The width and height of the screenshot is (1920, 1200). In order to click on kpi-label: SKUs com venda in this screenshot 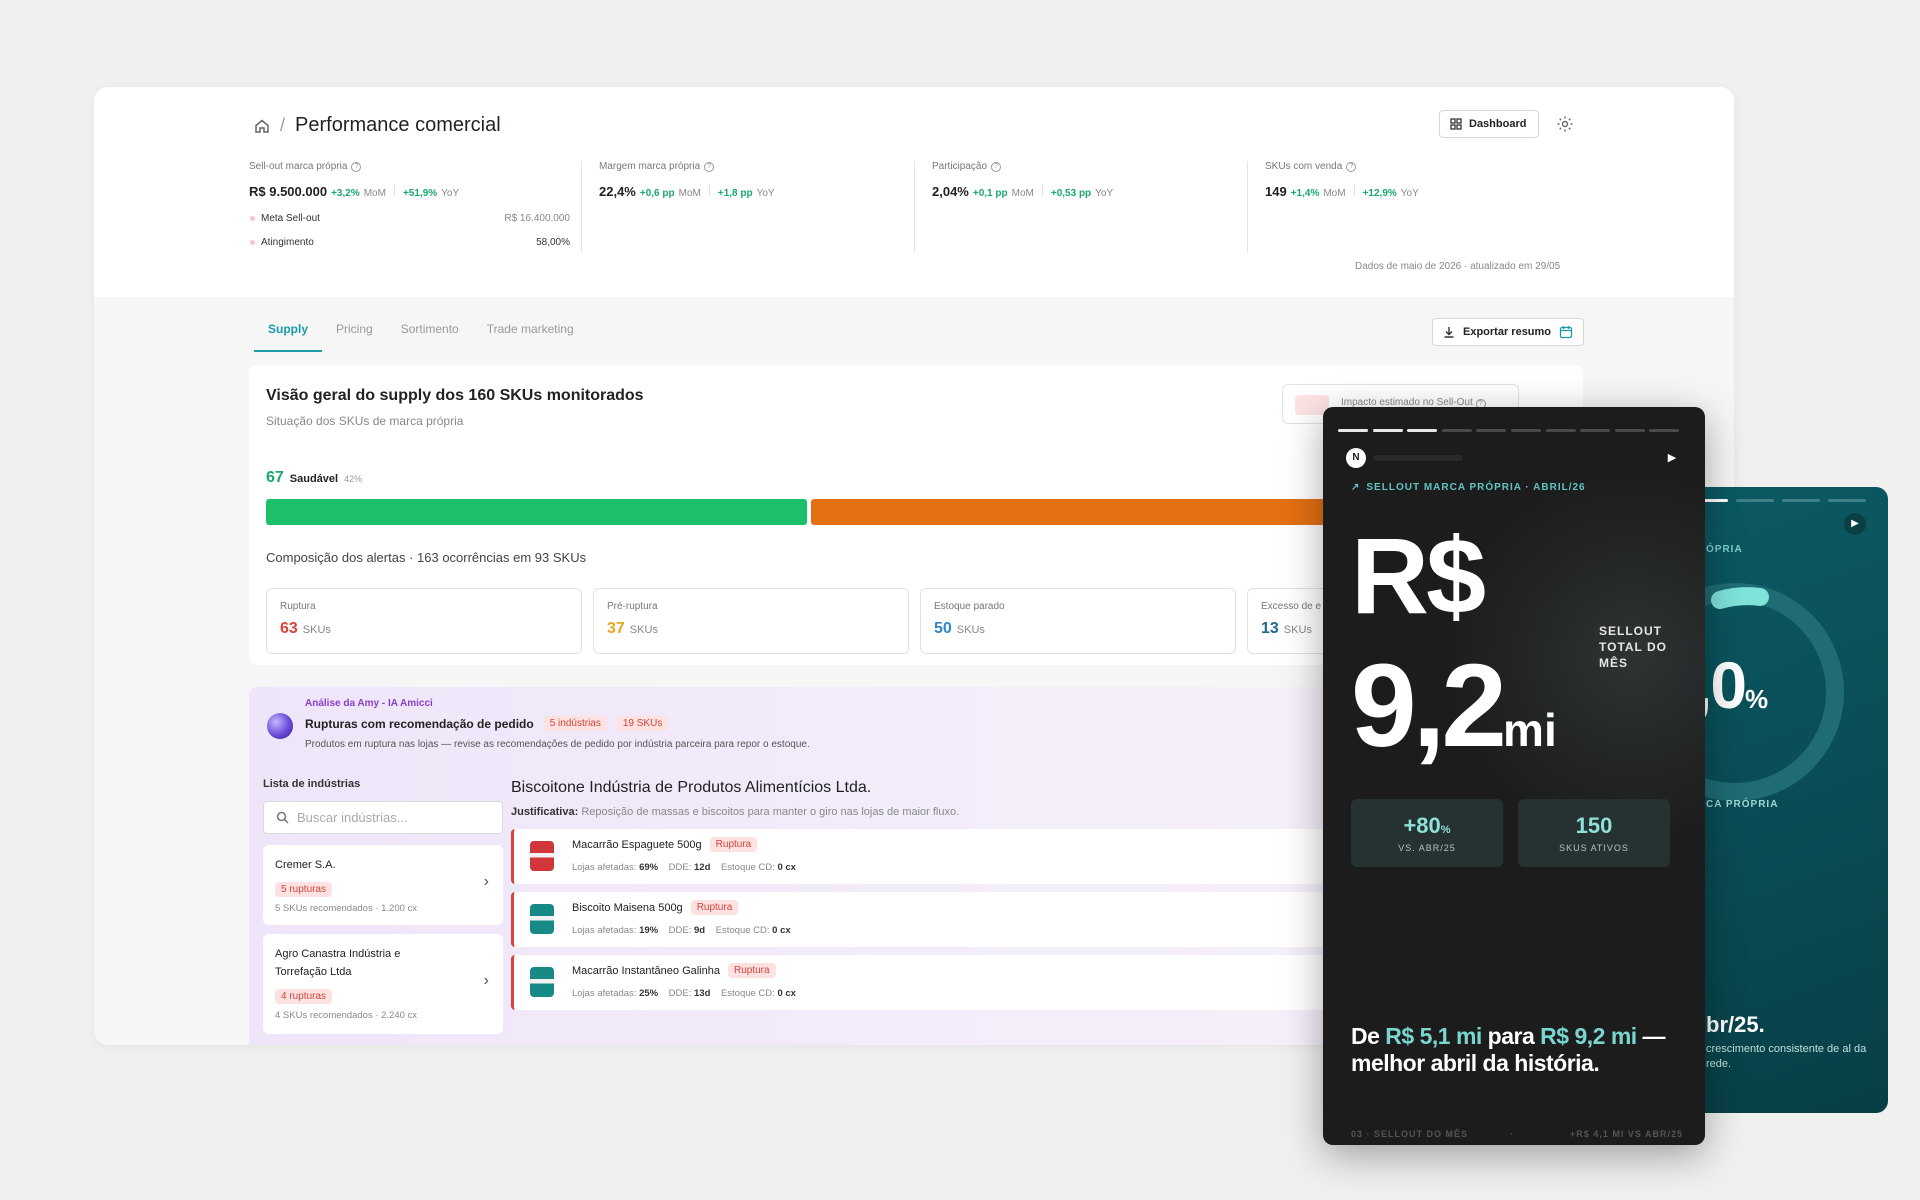, I will do `click(1304, 166)`.